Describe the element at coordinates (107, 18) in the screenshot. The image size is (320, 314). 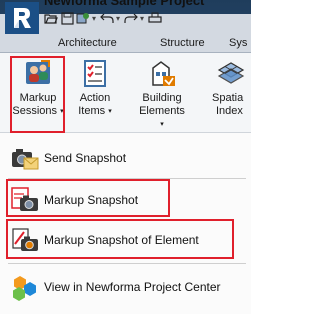
I see `undo-icon` at that location.